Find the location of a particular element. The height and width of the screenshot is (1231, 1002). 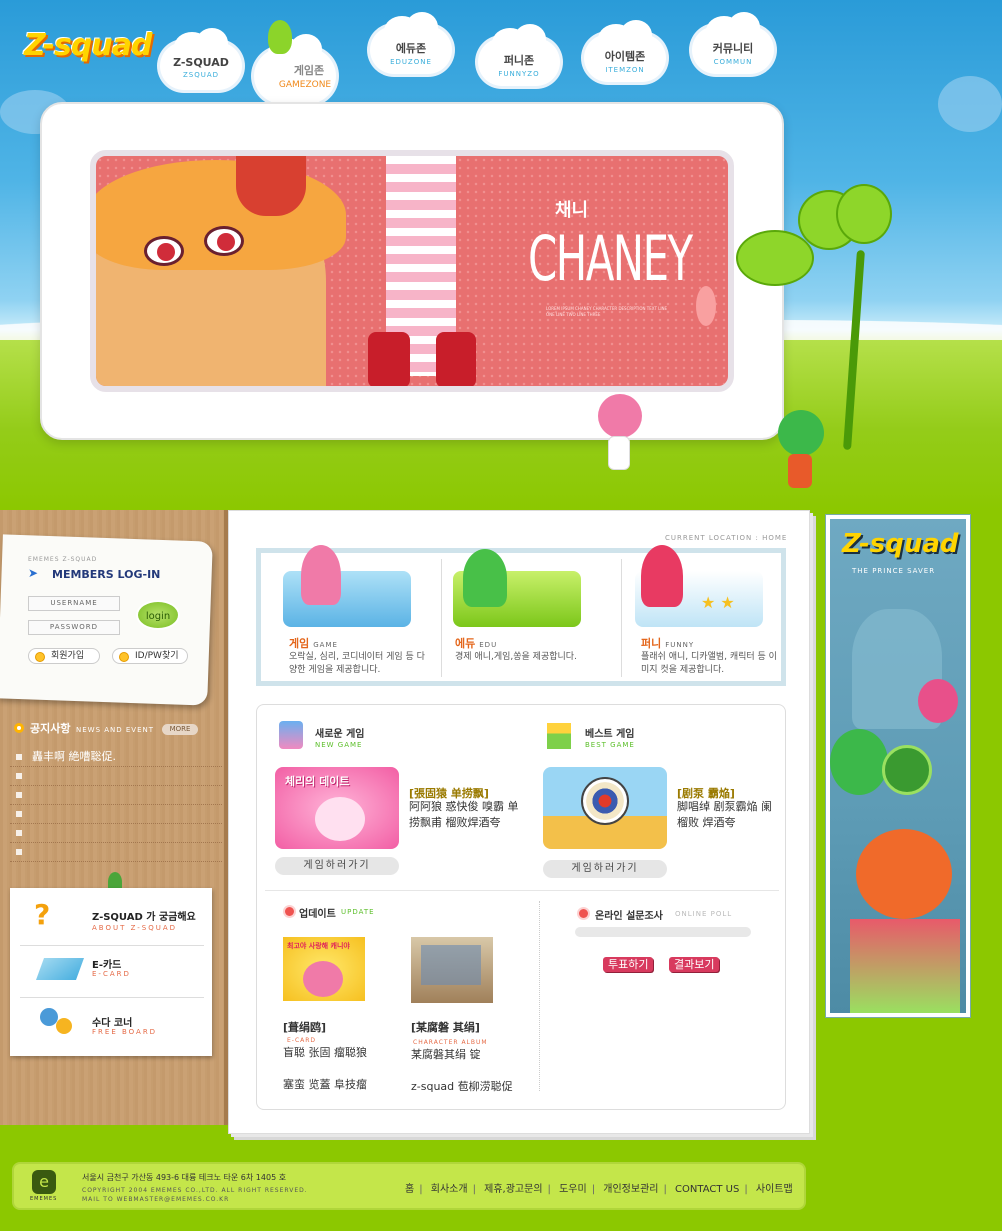

nav-zsquad: Z-SQUAD ZSQUAD is located at coordinates (201, 63).